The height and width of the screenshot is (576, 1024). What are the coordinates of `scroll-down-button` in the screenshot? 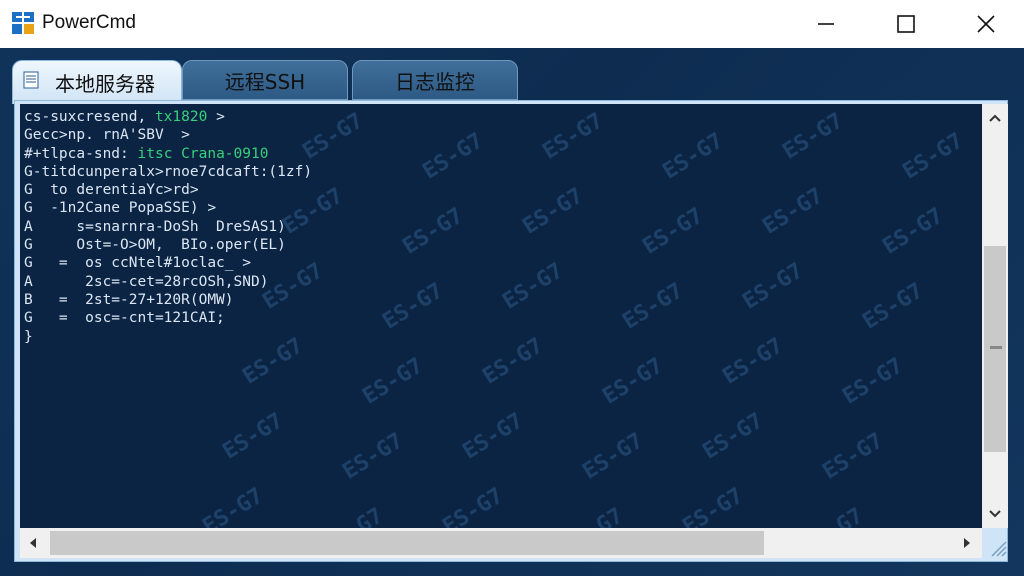 It's located at (995, 514).